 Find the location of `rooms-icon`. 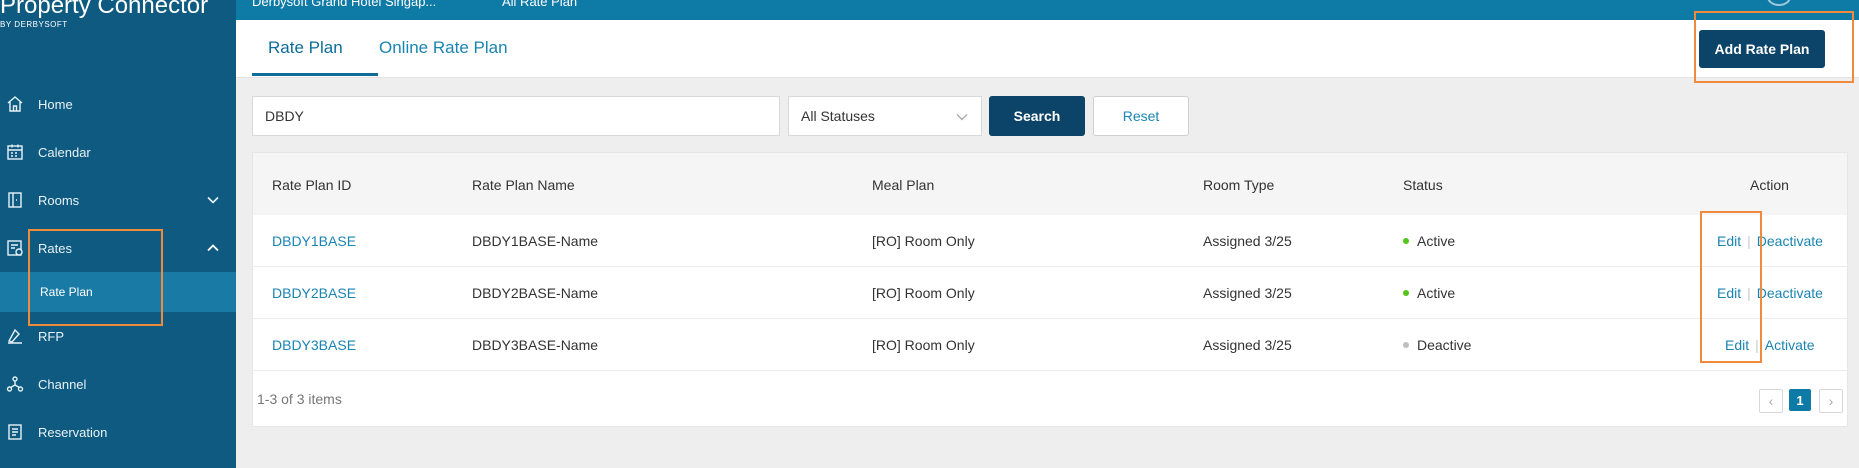

rooms-icon is located at coordinates (15, 200).